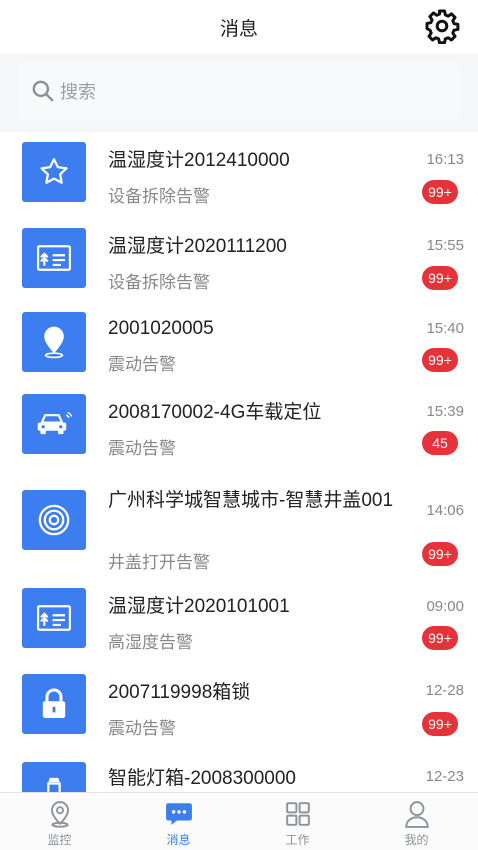 The width and height of the screenshot is (478, 850). Describe the element at coordinates (161, 328) in the screenshot. I see `message-title: 2001020005` at that location.